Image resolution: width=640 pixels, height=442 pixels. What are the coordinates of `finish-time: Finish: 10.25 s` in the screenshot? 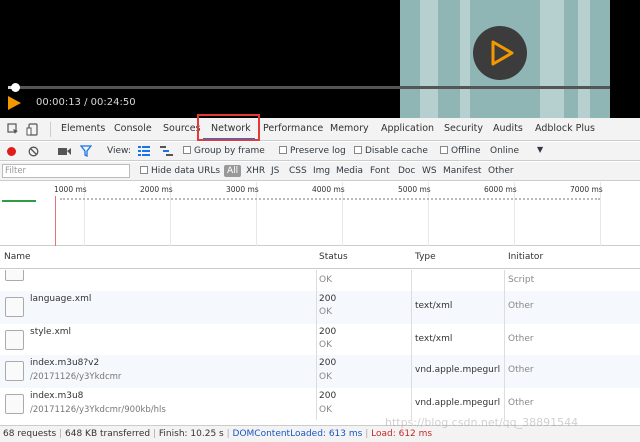 It's located at (191, 434).